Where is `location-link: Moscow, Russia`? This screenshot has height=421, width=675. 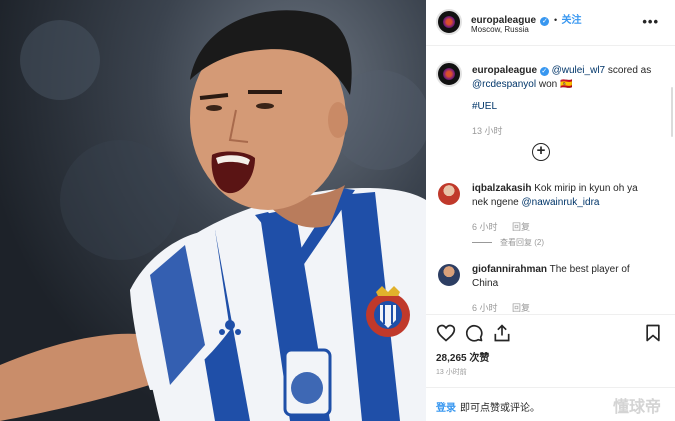 location-link: Moscow, Russia is located at coordinates (500, 29).